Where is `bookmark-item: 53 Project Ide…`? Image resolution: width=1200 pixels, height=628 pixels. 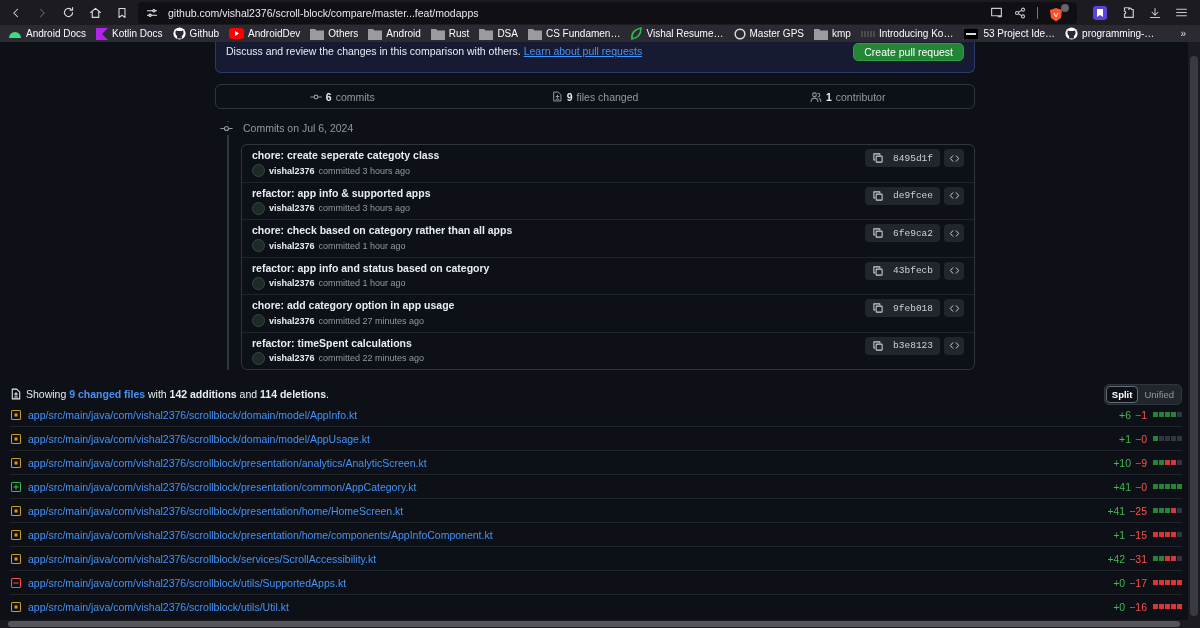
bookmark-item: 53 Project Ide… is located at coordinates (1012, 33).